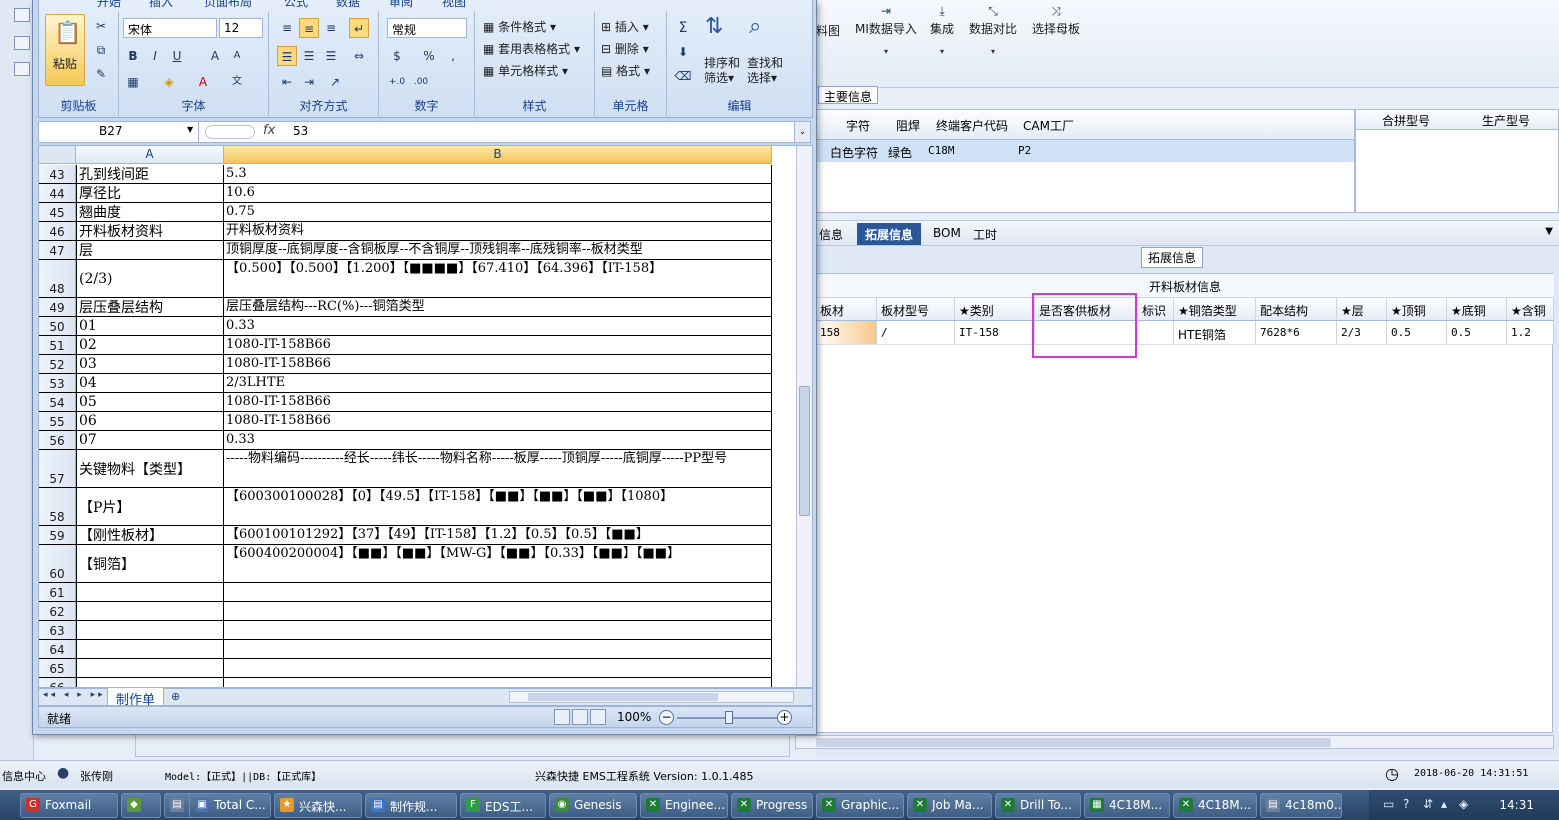 The image size is (1559, 820). Describe the element at coordinates (828, 30) in the screenshot. I see `tb-button-material: 料图` at that location.